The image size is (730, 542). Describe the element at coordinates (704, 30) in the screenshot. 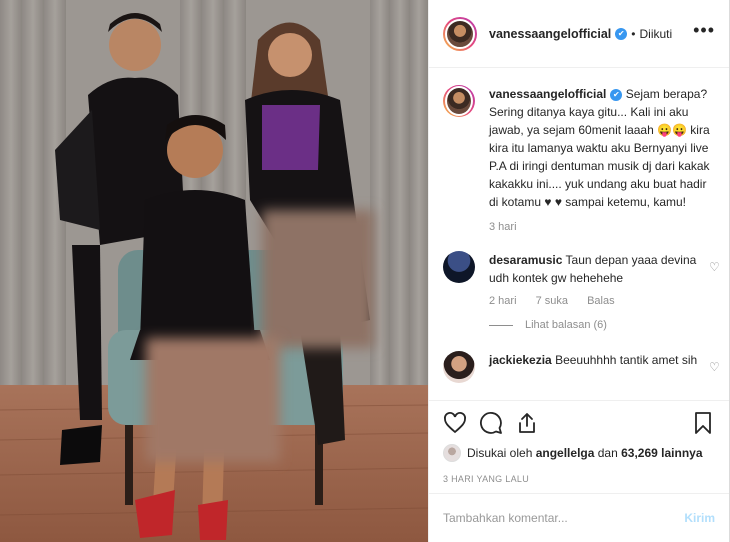

I see `more-icon: •••` at that location.